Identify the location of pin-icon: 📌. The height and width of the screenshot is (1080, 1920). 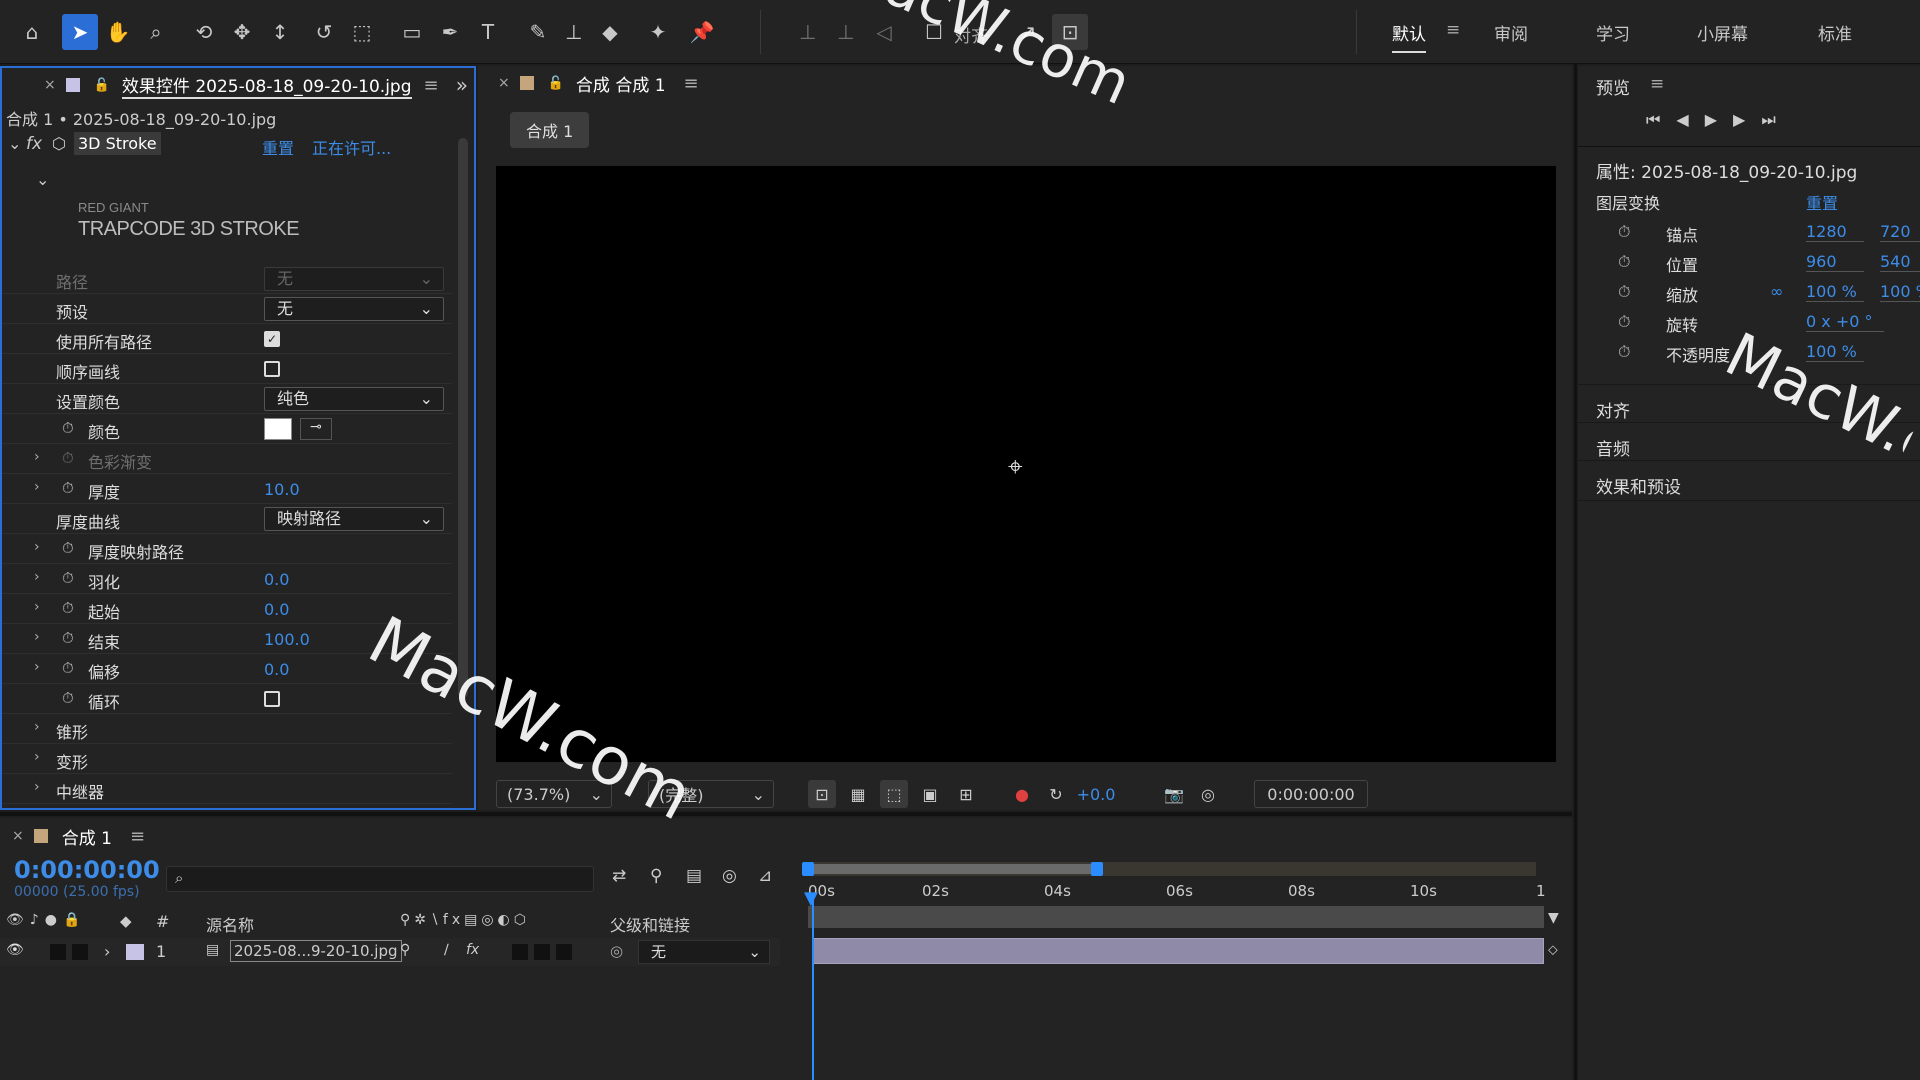
(702, 32).